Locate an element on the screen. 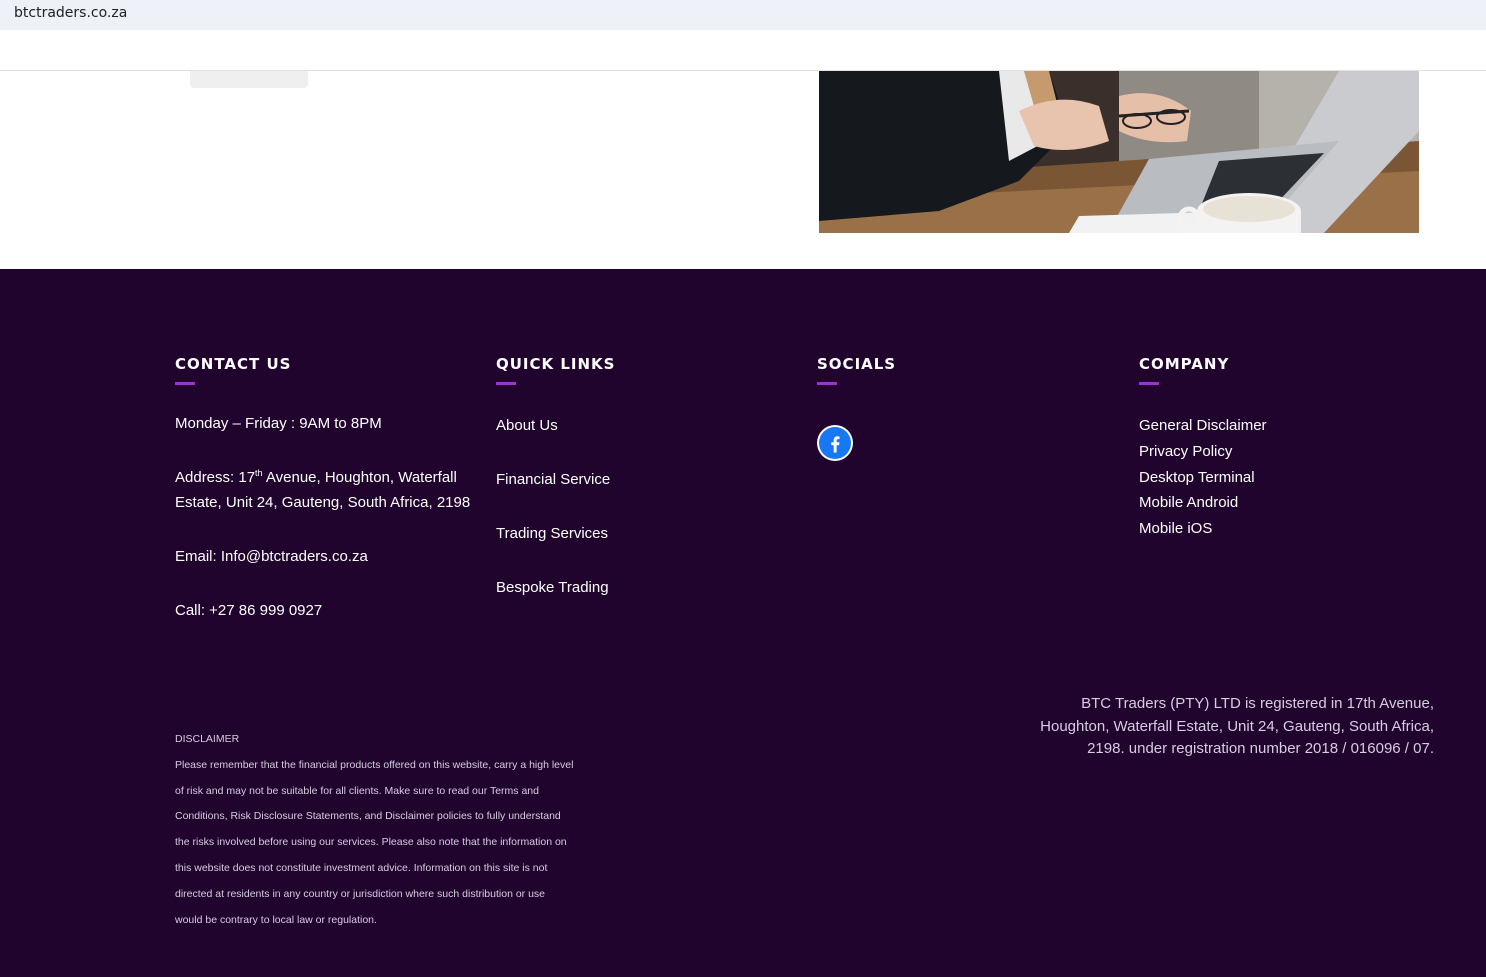 This screenshot has height=977, width=1486. hero-photo-illustration is located at coordinates (1119, 152).